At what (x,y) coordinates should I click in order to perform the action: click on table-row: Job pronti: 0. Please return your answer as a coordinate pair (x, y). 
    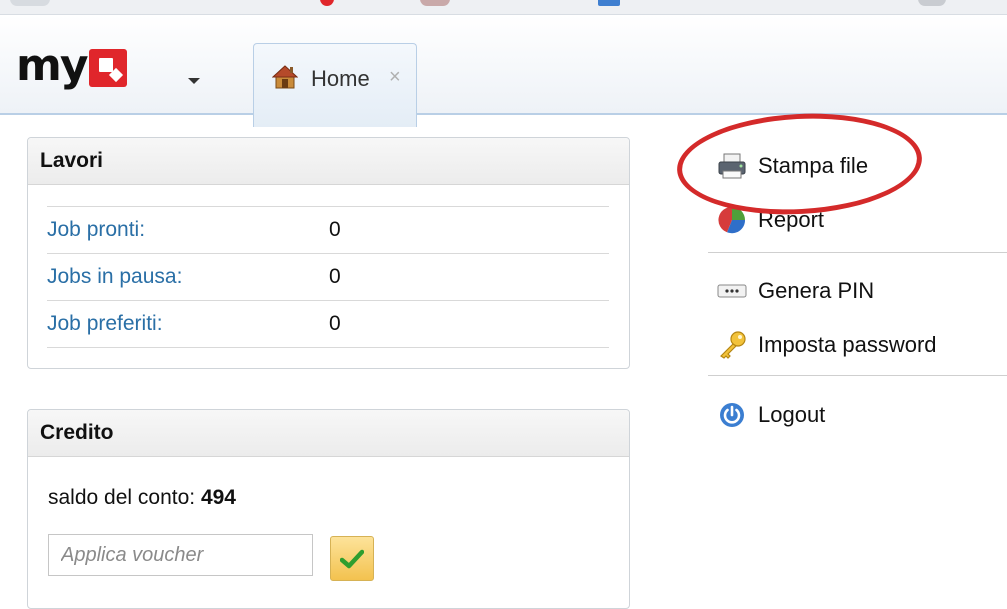
    Looking at the image, I should click on (328, 229).